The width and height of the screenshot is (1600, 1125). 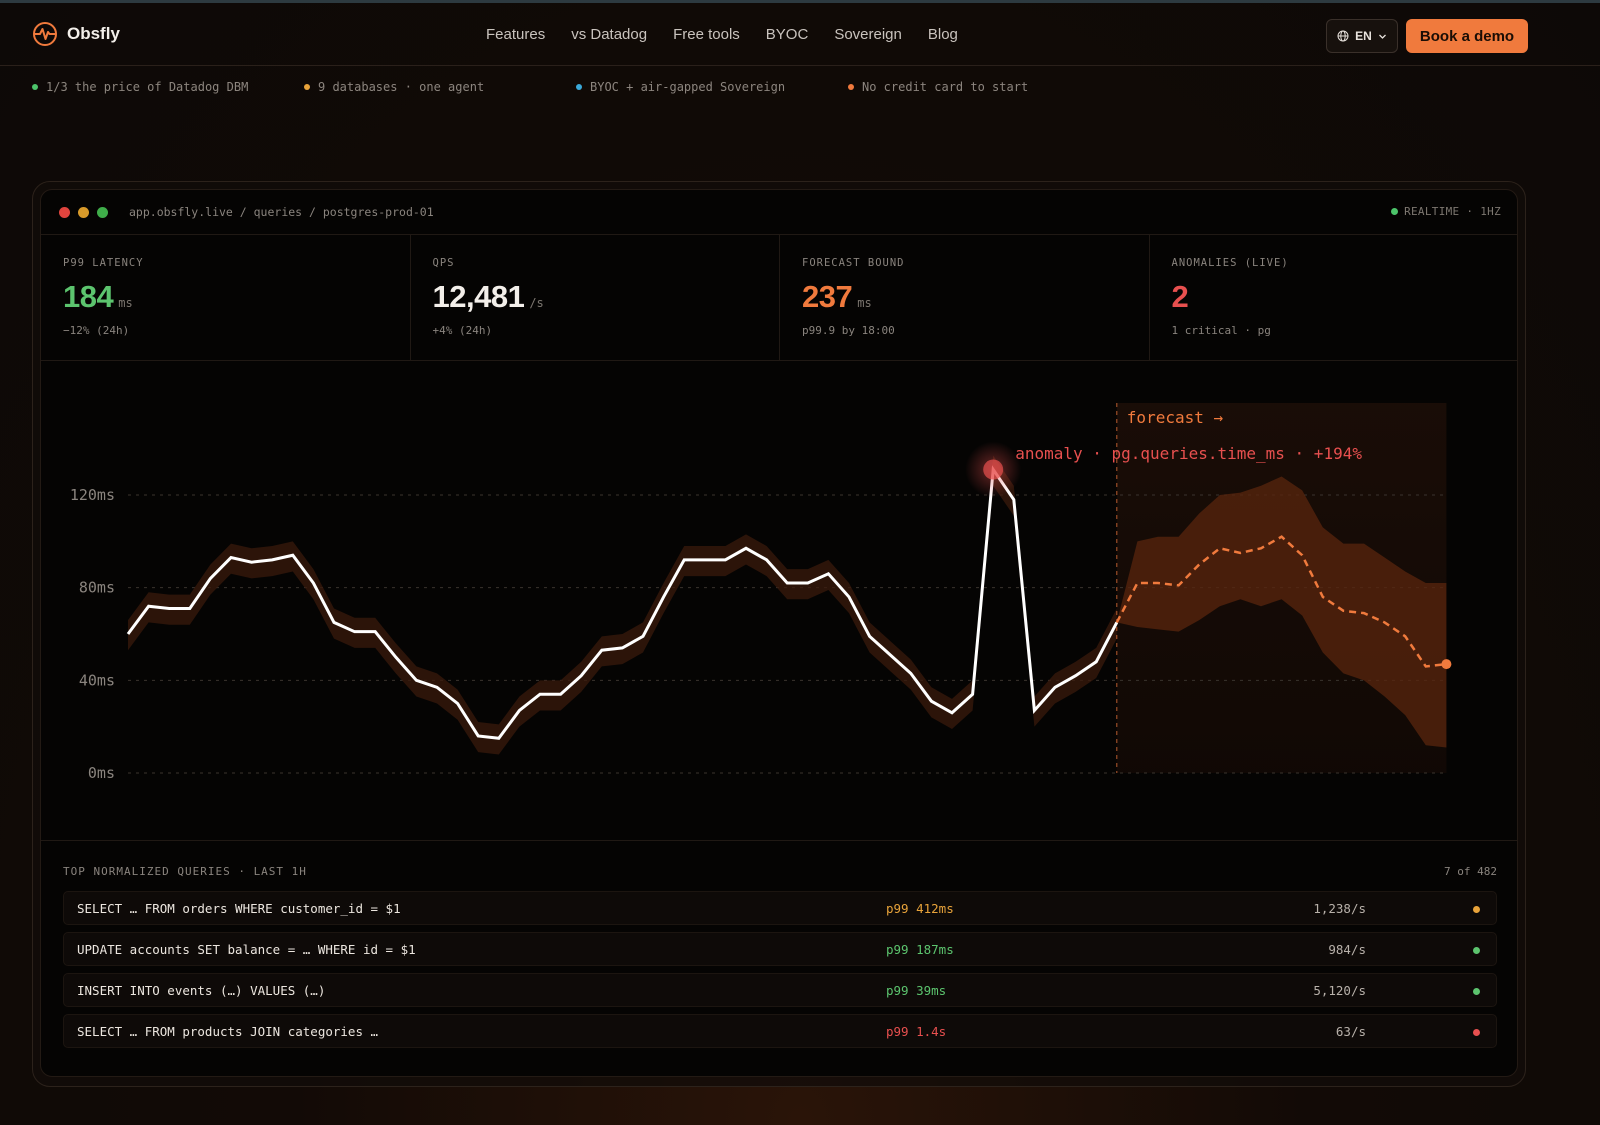 I want to click on book-demo-button: Book a demo, so click(x=1467, y=36).